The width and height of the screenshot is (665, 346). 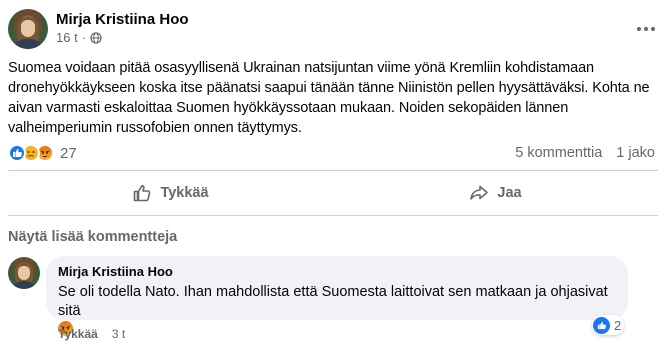 I want to click on author-avatar, so click(x=28, y=29).